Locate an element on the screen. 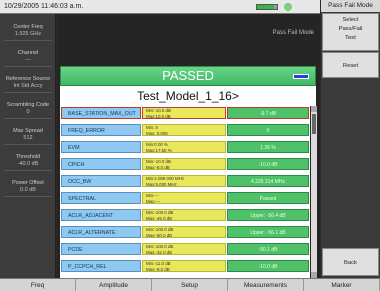 The image size is (380, 291). table-row: EVM Min:0.00 % Max:17.50 % 1.26 % is located at coordinates (185, 147).